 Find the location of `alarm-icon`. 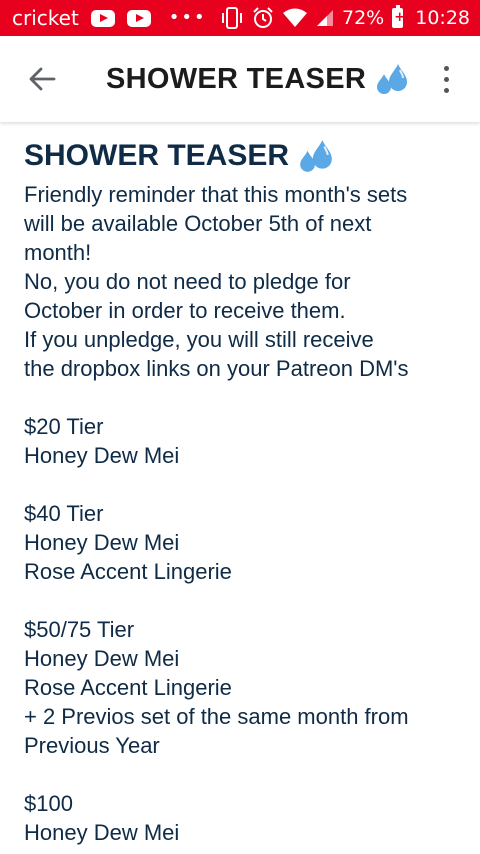

alarm-icon is located at coordinates (263, 17).